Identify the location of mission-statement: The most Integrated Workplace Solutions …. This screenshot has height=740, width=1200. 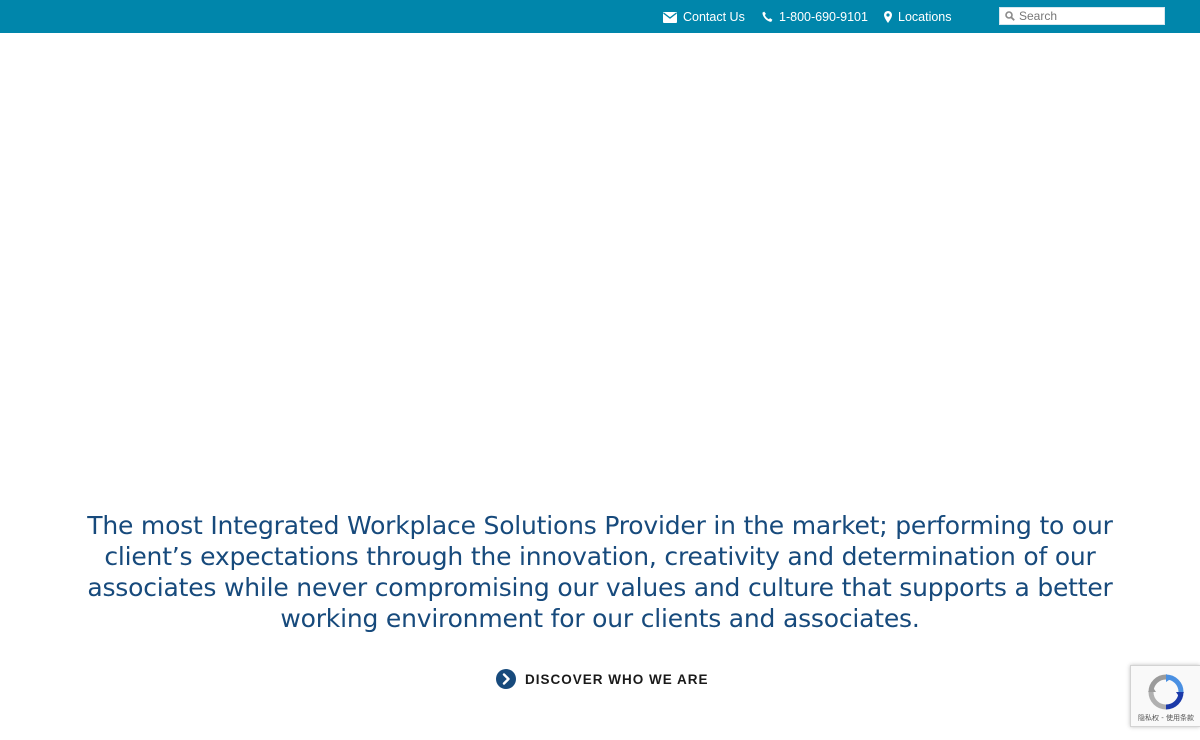
(600, 572).